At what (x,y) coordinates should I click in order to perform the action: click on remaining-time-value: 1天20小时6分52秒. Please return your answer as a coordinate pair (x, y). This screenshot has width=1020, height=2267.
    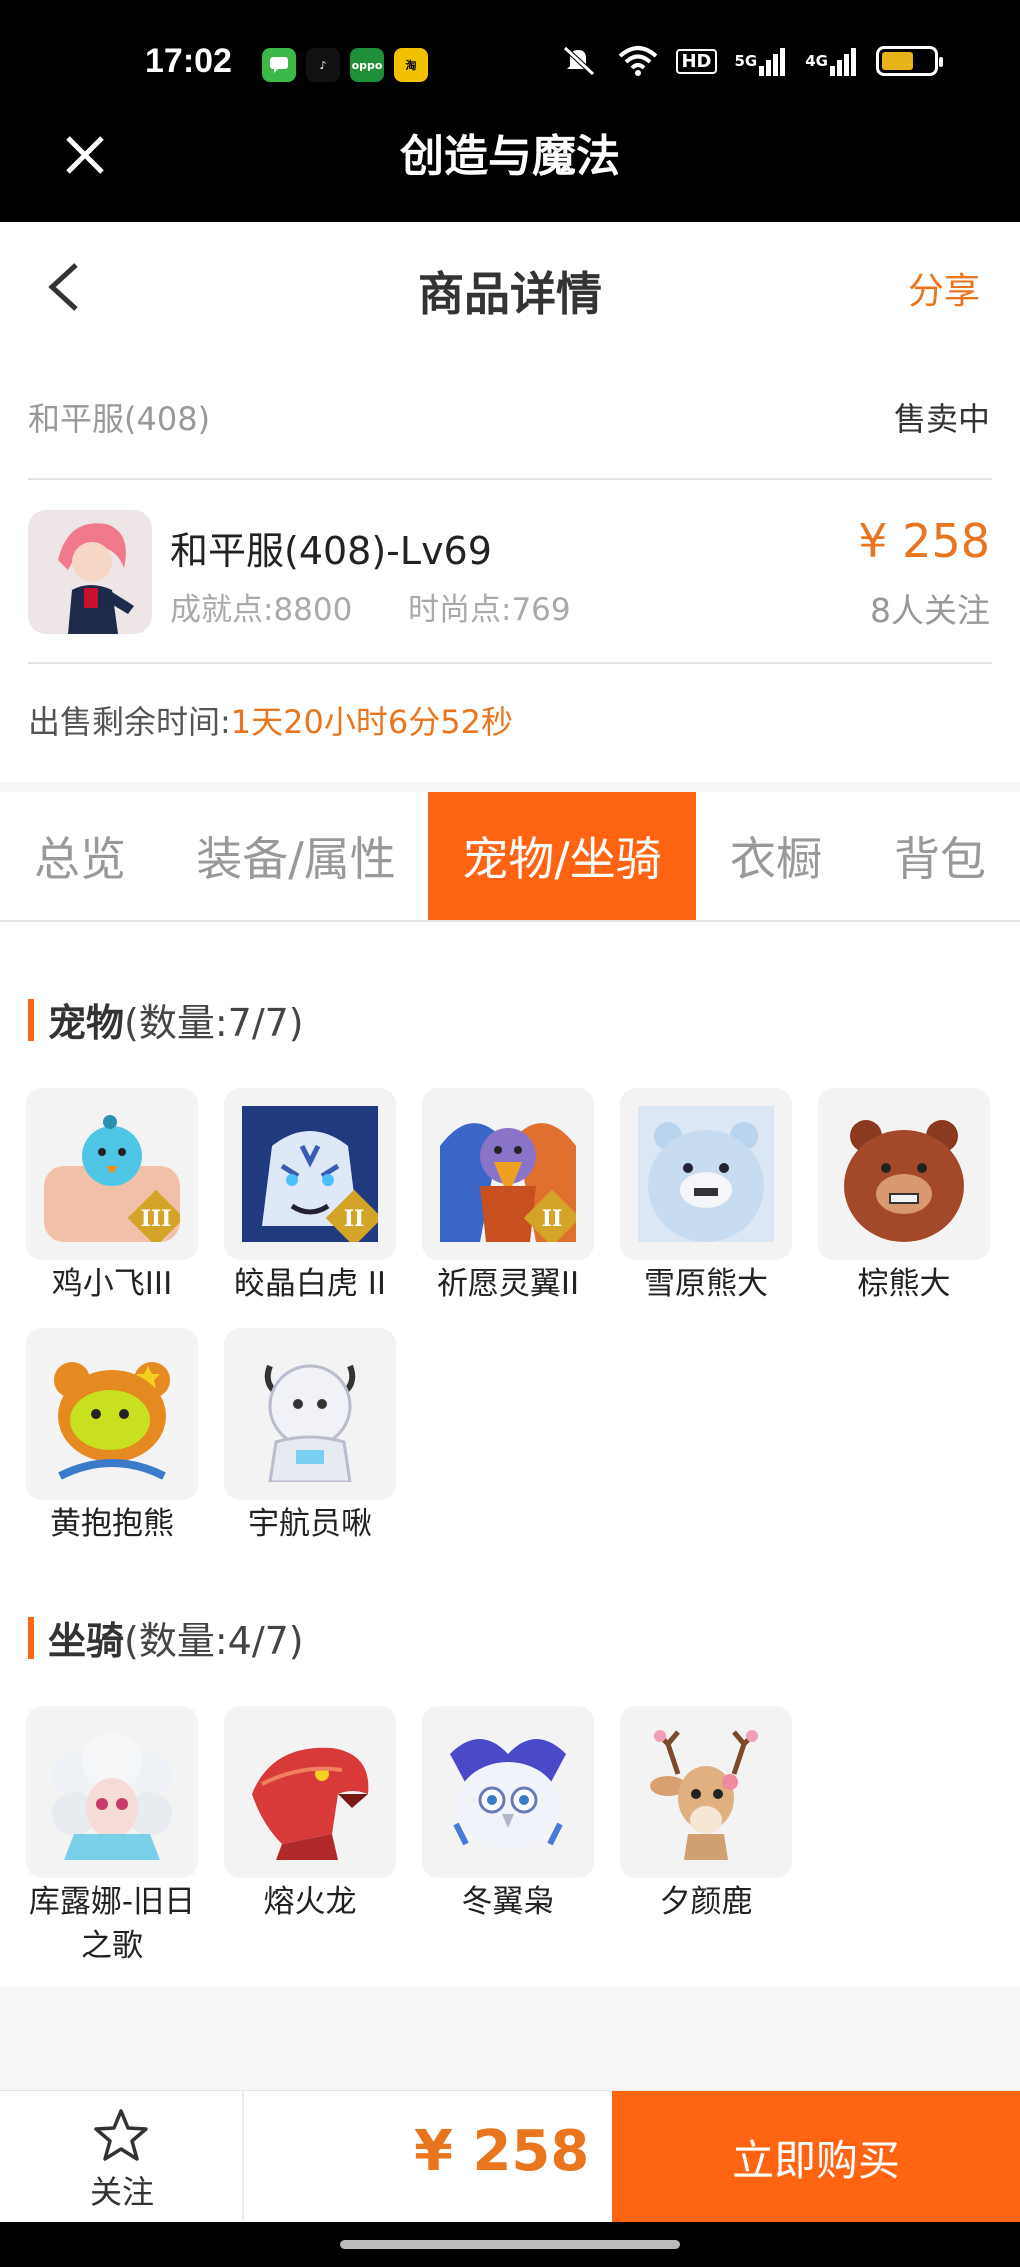
    Looking at the image, I should click on (371, 722).